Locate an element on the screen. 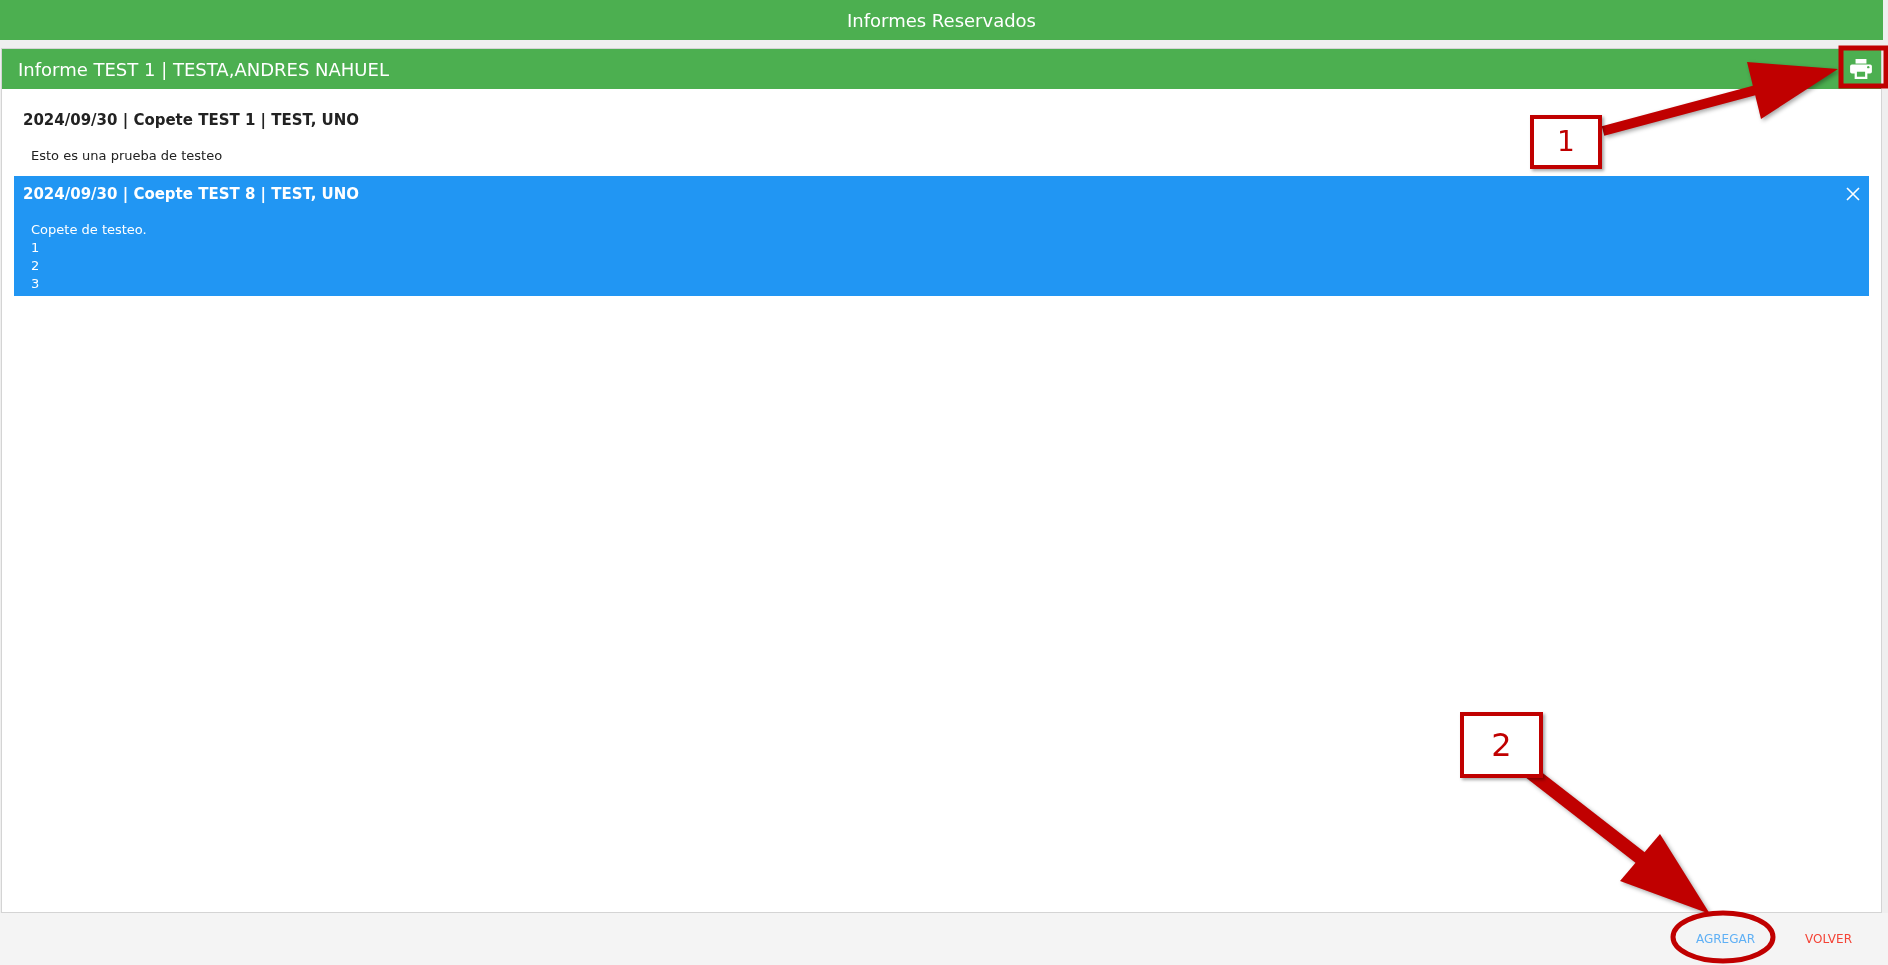  entry-body-text: Esto es una prueba de testeo is located at coordinates (127, 156).